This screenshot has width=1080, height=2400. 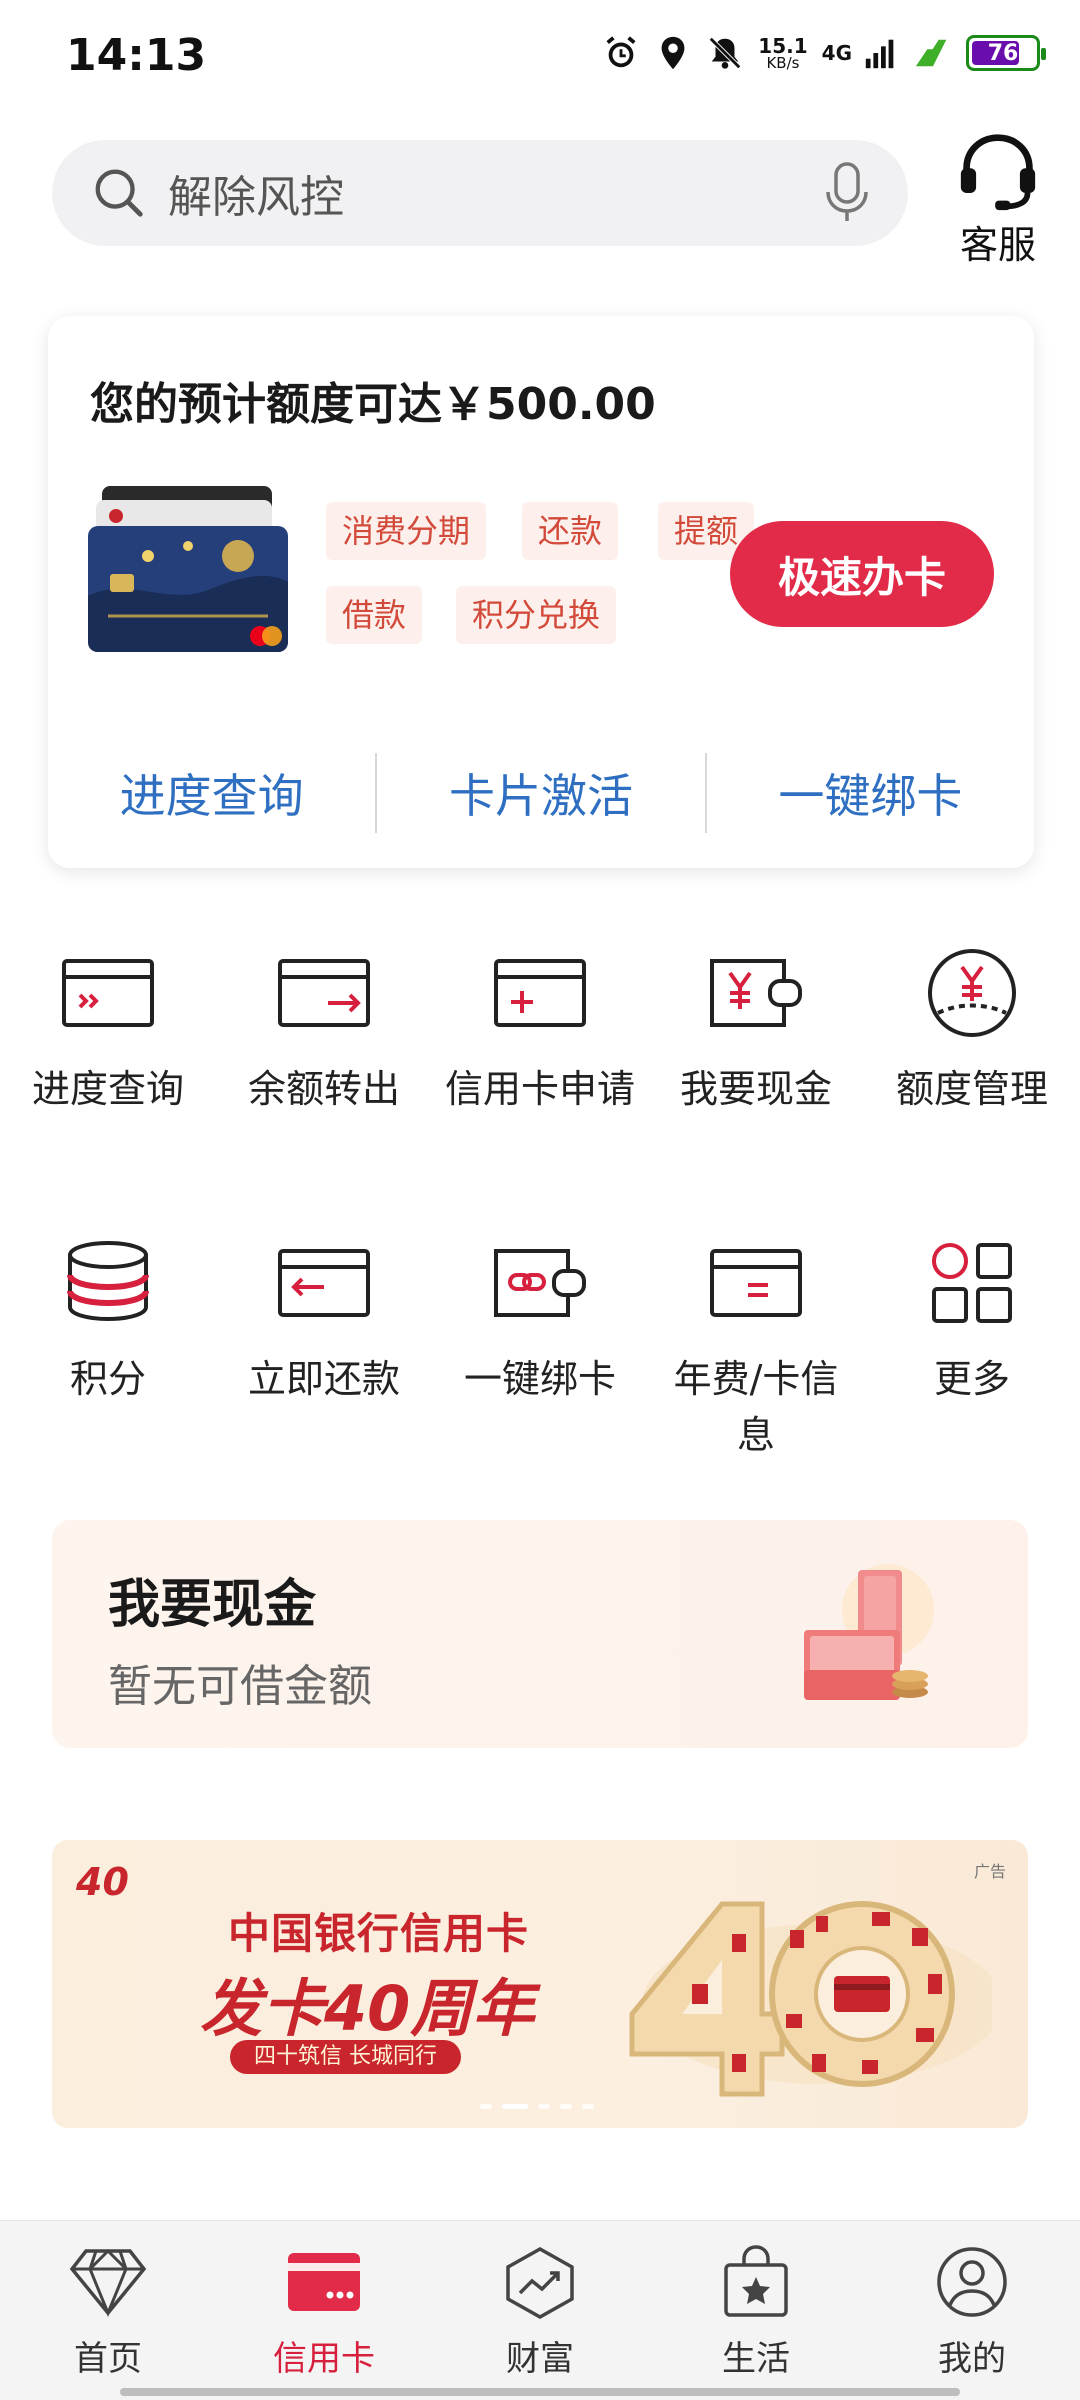 What do you see at coordinates (756, 1283) in the screenshot?
I see `card-info-icon` at bounding box center [756, 1283].